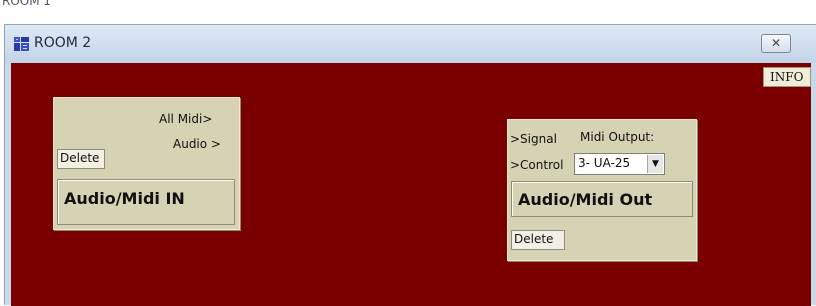 The image size is (816, 306). What do you see at coordinates (197, 144) in the screenshot?
I see `audio-output-port: Audio >` at bounding box center [197, 144].